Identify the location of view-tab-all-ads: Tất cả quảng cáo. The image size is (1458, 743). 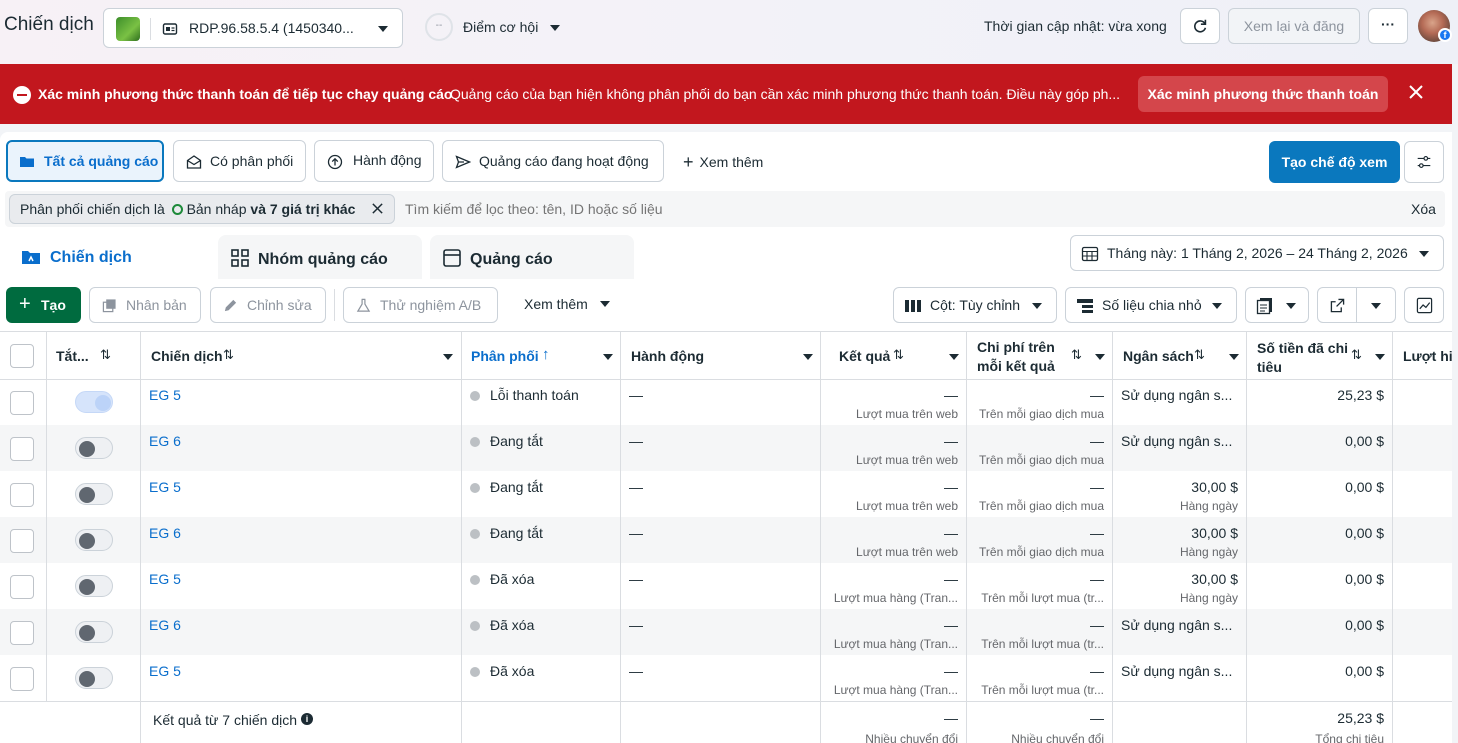
(85, 161).